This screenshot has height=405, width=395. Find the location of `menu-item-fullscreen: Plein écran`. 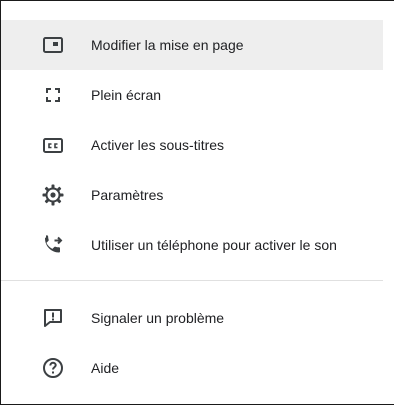

menu-item-fullscreen: Plein écran is located at coordinates (192, 95).